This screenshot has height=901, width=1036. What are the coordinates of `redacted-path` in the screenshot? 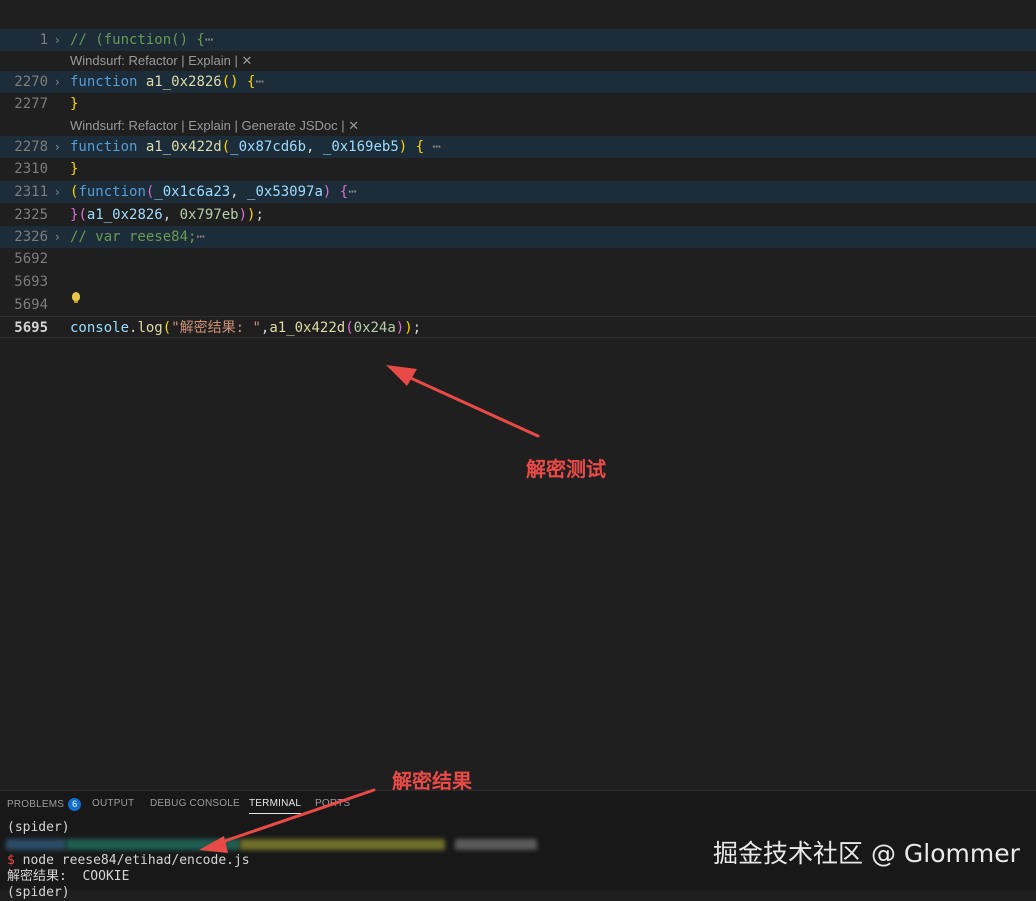 It's located at (496, 844).